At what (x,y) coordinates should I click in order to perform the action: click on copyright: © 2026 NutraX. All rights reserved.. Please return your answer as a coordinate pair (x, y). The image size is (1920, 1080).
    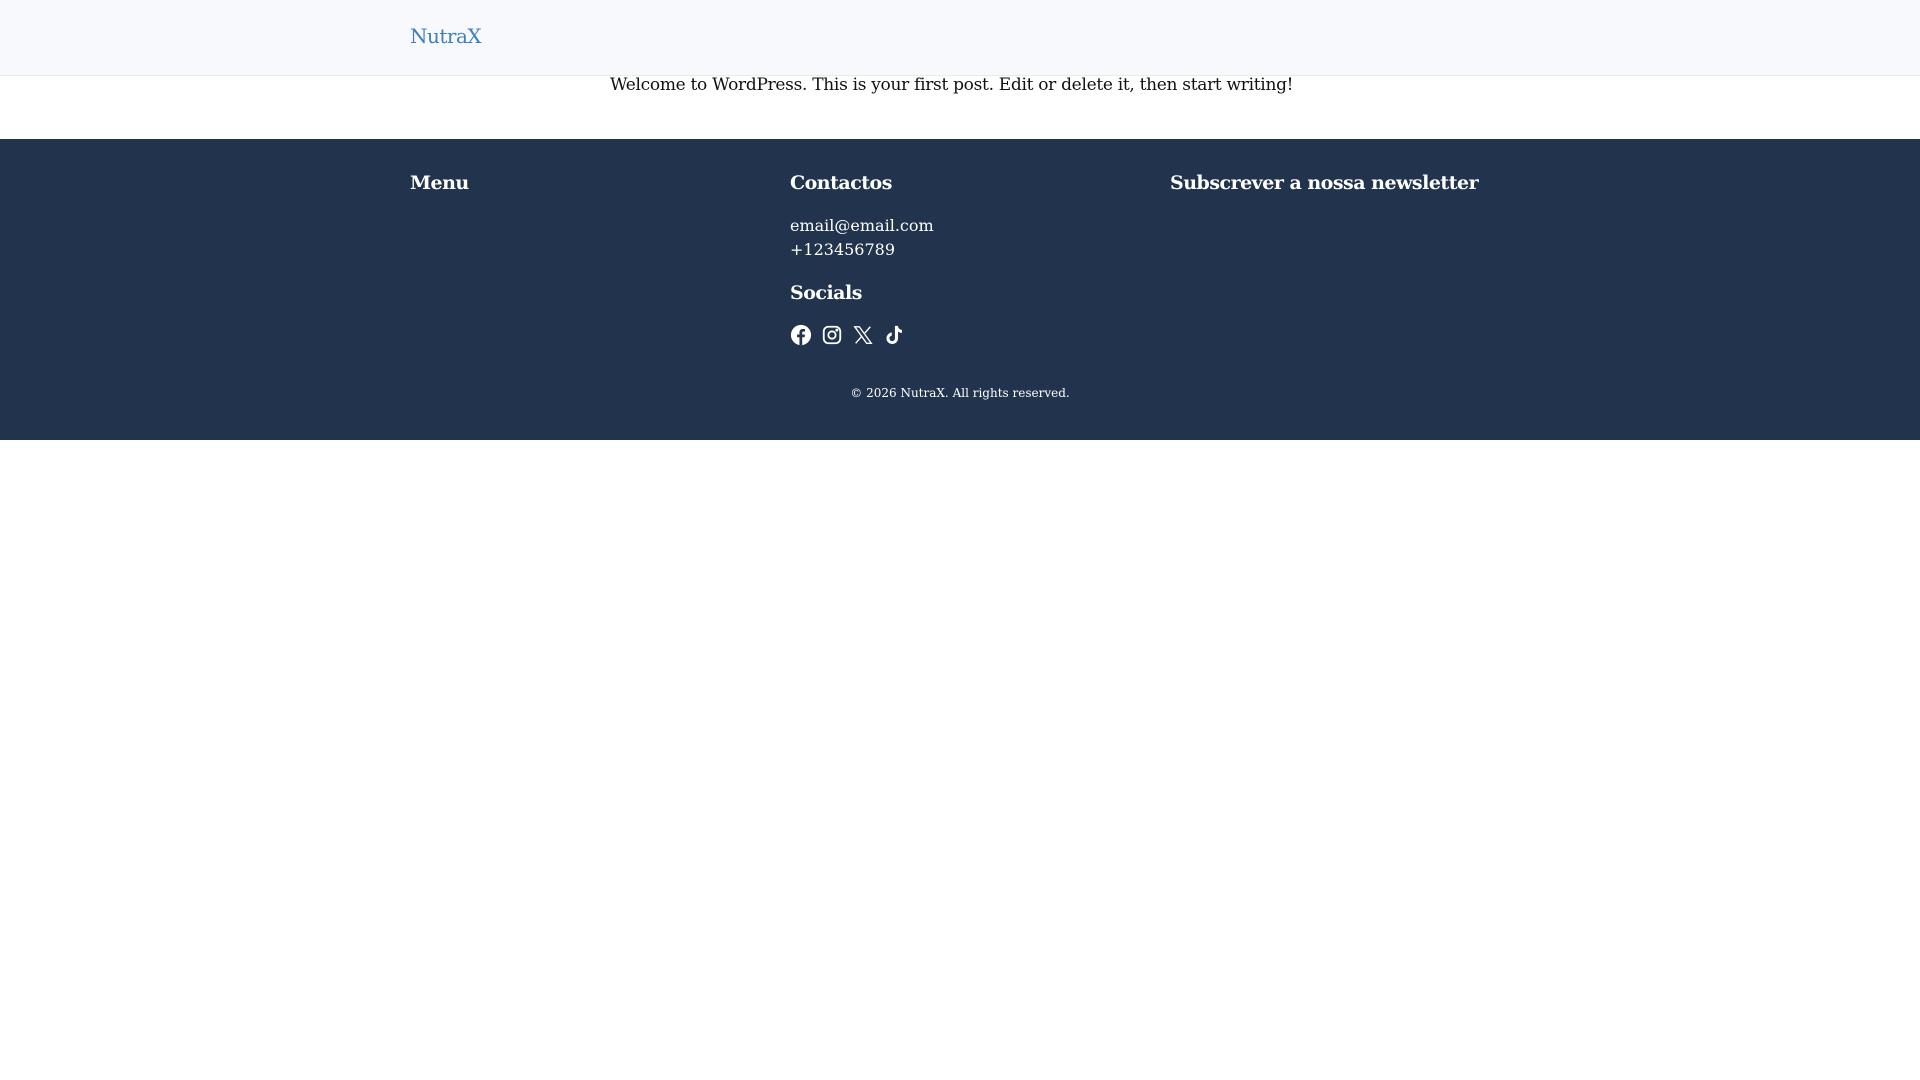
    Looking at the image, I should click on (960, 393).